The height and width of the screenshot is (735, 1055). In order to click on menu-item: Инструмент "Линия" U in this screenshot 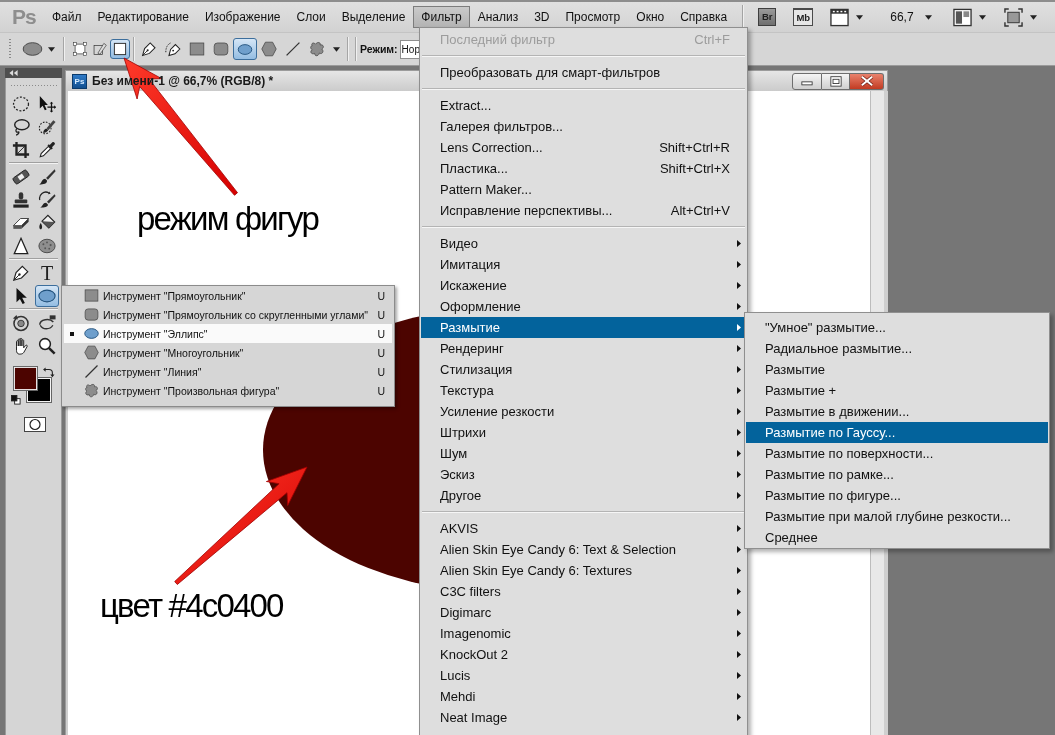, I will do `click(228, 371)`.